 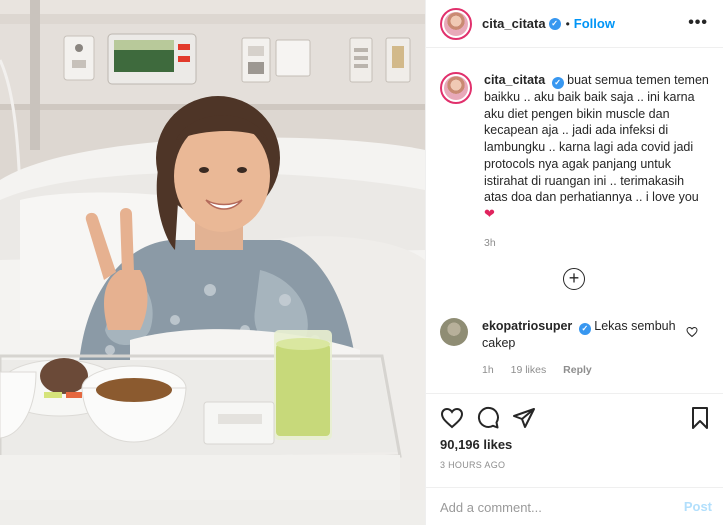 What do you see at coordinates (454, 332) in the screenshot?
I see `commenter-avatar` at bounding box center [454, 332].